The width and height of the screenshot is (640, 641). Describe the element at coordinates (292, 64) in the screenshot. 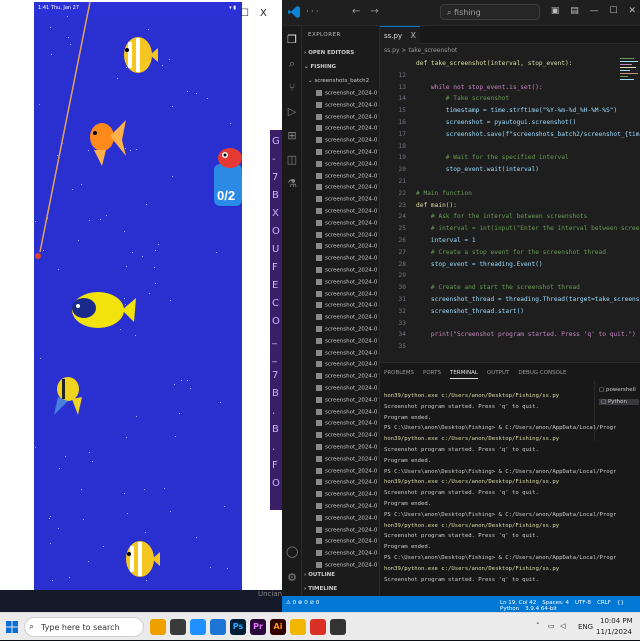

I see `search-icon: ⌕` at that location.